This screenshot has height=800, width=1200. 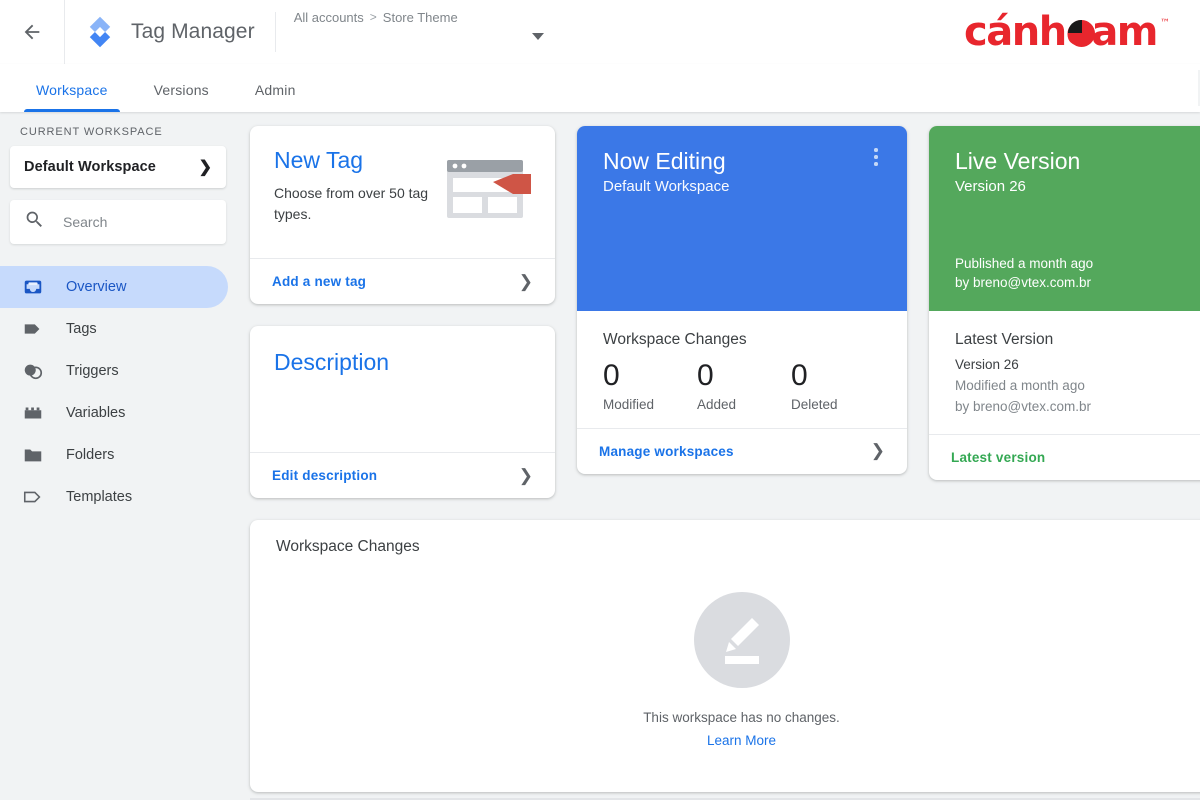 I want to click on published-by: by breno@vtex.com.br, so click(x=1023, y=283).